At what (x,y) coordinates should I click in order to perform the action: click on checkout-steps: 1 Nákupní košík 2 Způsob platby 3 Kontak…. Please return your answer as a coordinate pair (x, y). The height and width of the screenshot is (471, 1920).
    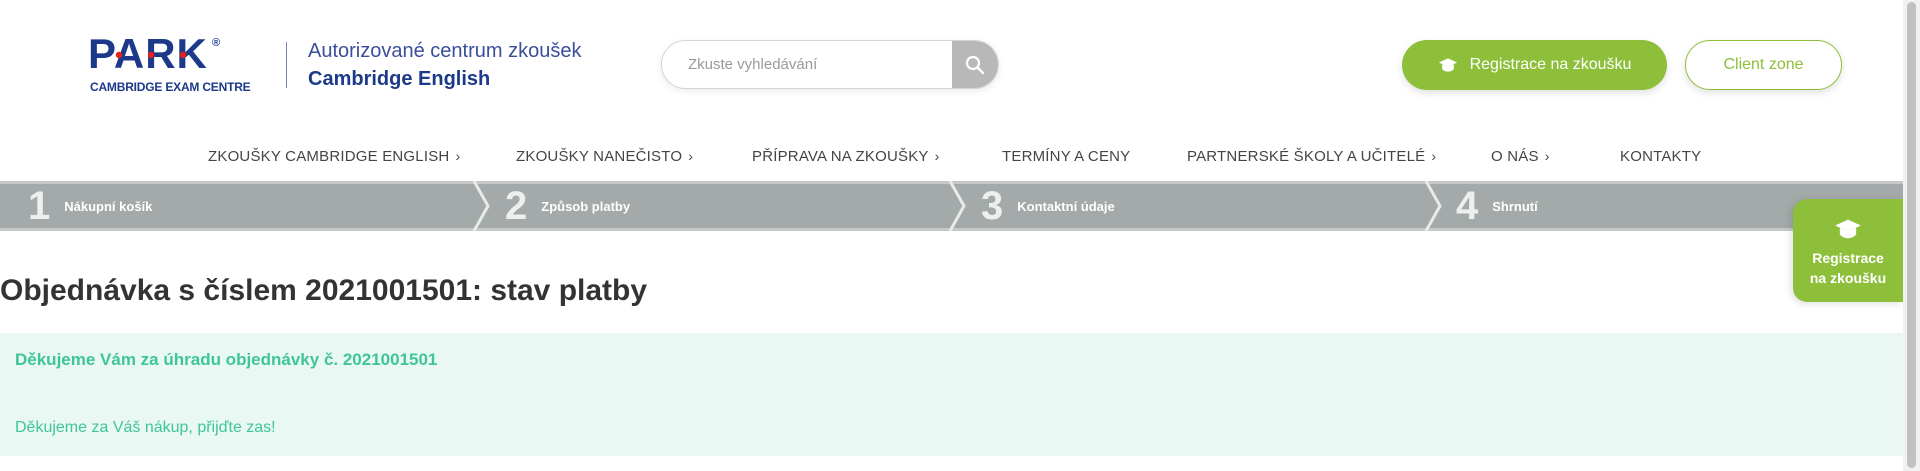
    Looking at the image, I should click on (951, 206).